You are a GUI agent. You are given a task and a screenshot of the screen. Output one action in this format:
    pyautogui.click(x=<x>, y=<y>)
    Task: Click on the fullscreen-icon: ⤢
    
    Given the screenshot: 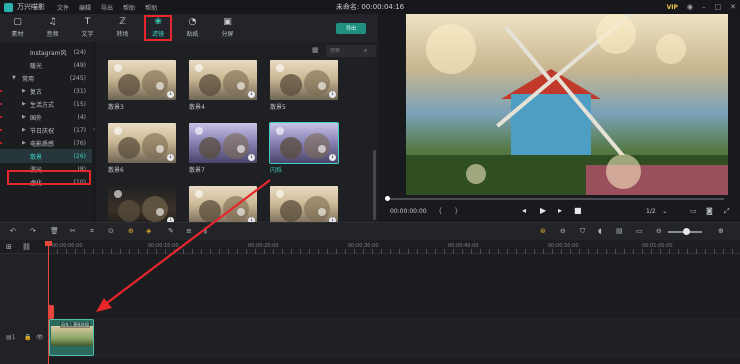 What is the action you would take?
    pyautogui.click(x=727, y=211)
    